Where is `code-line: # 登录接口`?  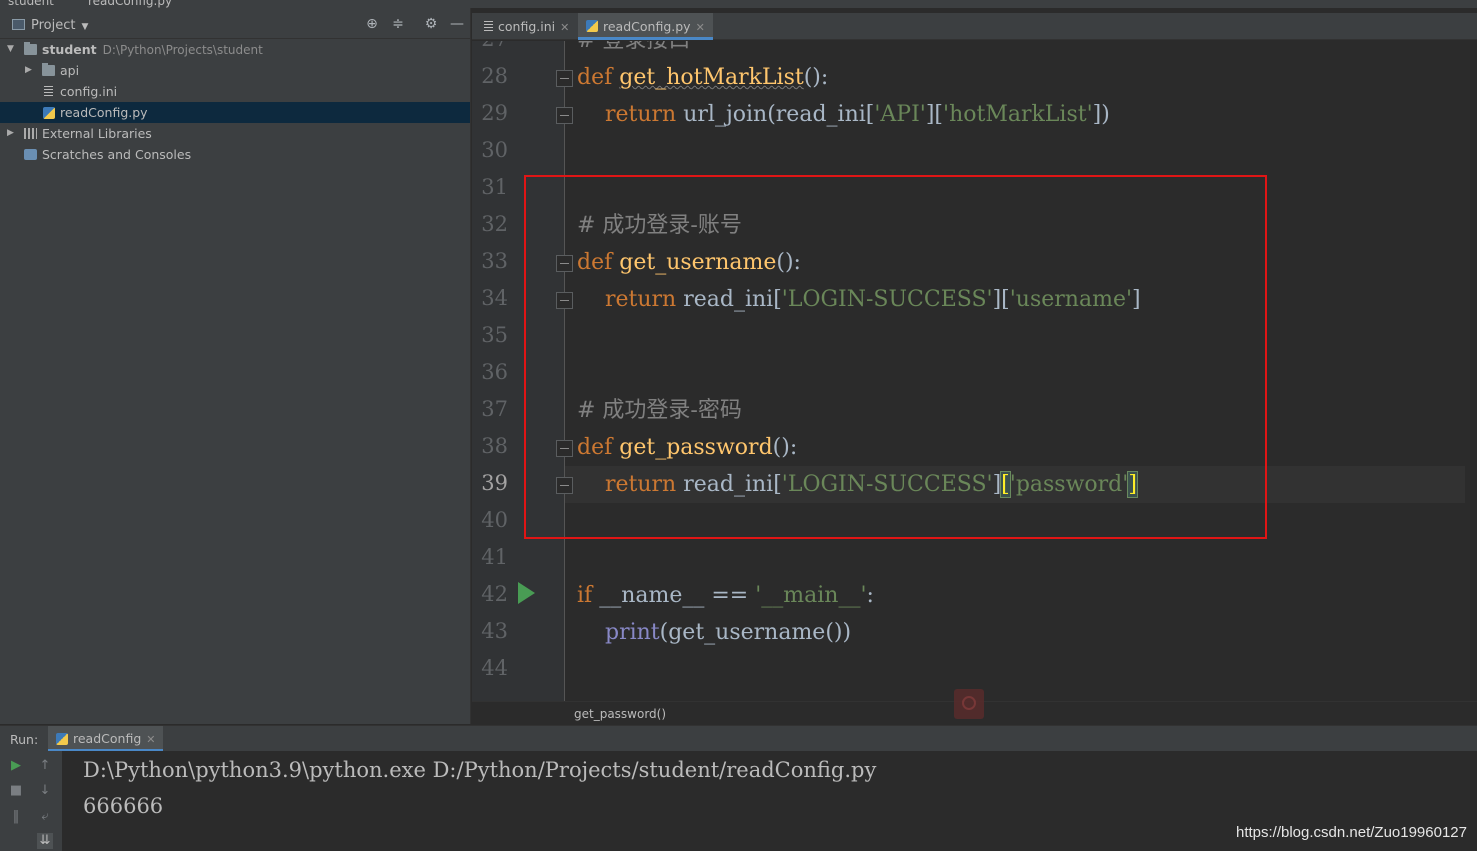
code-line: # 登录接口 is located at coordinates (1027, 50).